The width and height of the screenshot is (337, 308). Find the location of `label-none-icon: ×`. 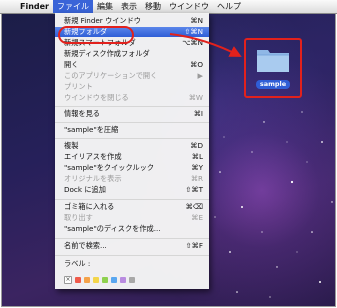

label-none-icon: × is located at coordinates (68, 280).